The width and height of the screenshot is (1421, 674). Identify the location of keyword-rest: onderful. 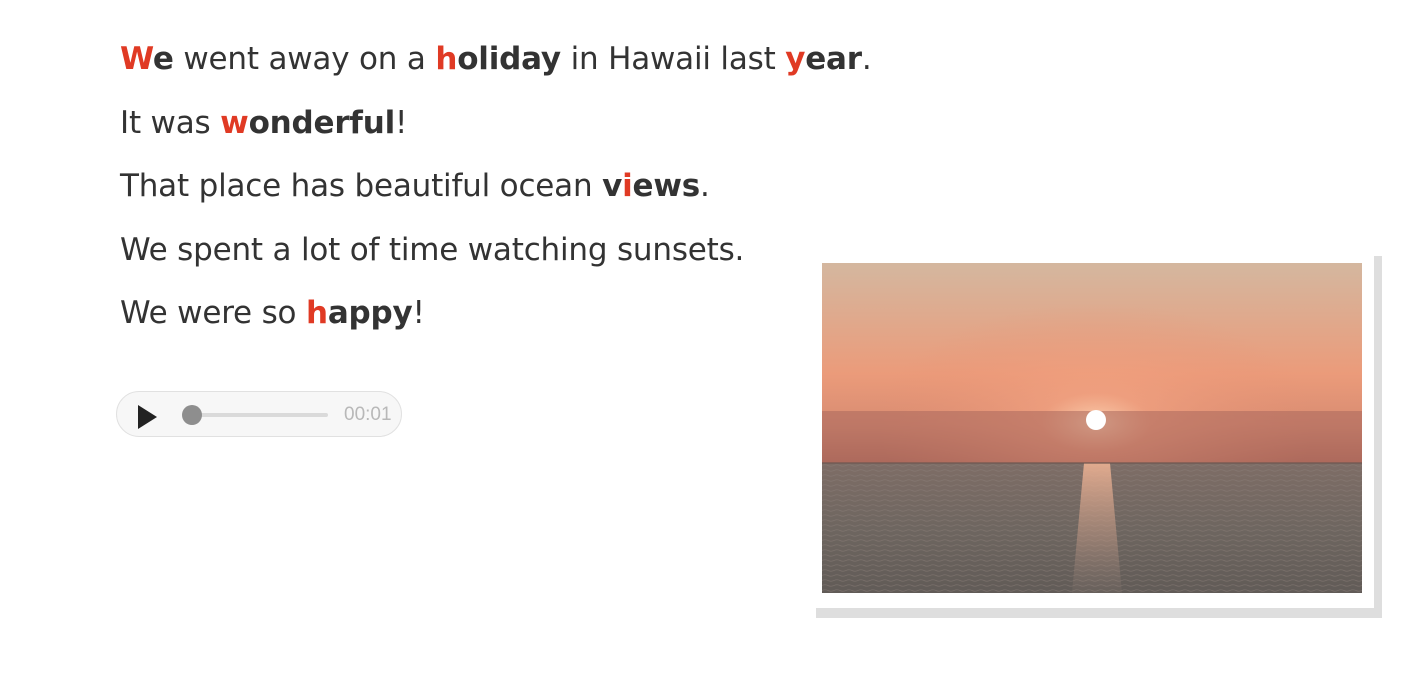
(322, 122).